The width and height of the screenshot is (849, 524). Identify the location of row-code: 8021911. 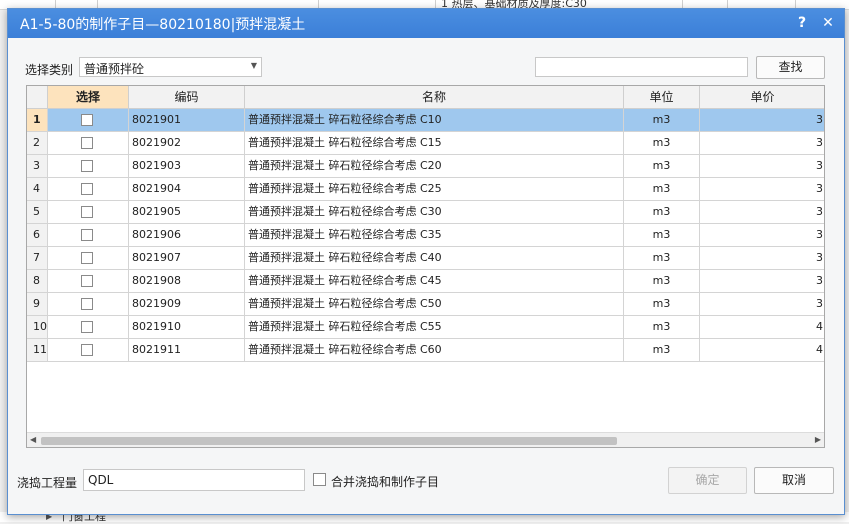
(187, 350).